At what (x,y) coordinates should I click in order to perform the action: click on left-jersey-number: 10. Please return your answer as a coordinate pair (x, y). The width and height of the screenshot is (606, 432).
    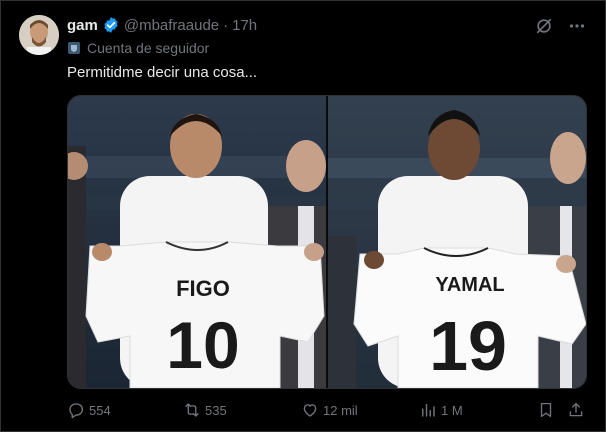
    Looking at the image, I should click on (202, 345).